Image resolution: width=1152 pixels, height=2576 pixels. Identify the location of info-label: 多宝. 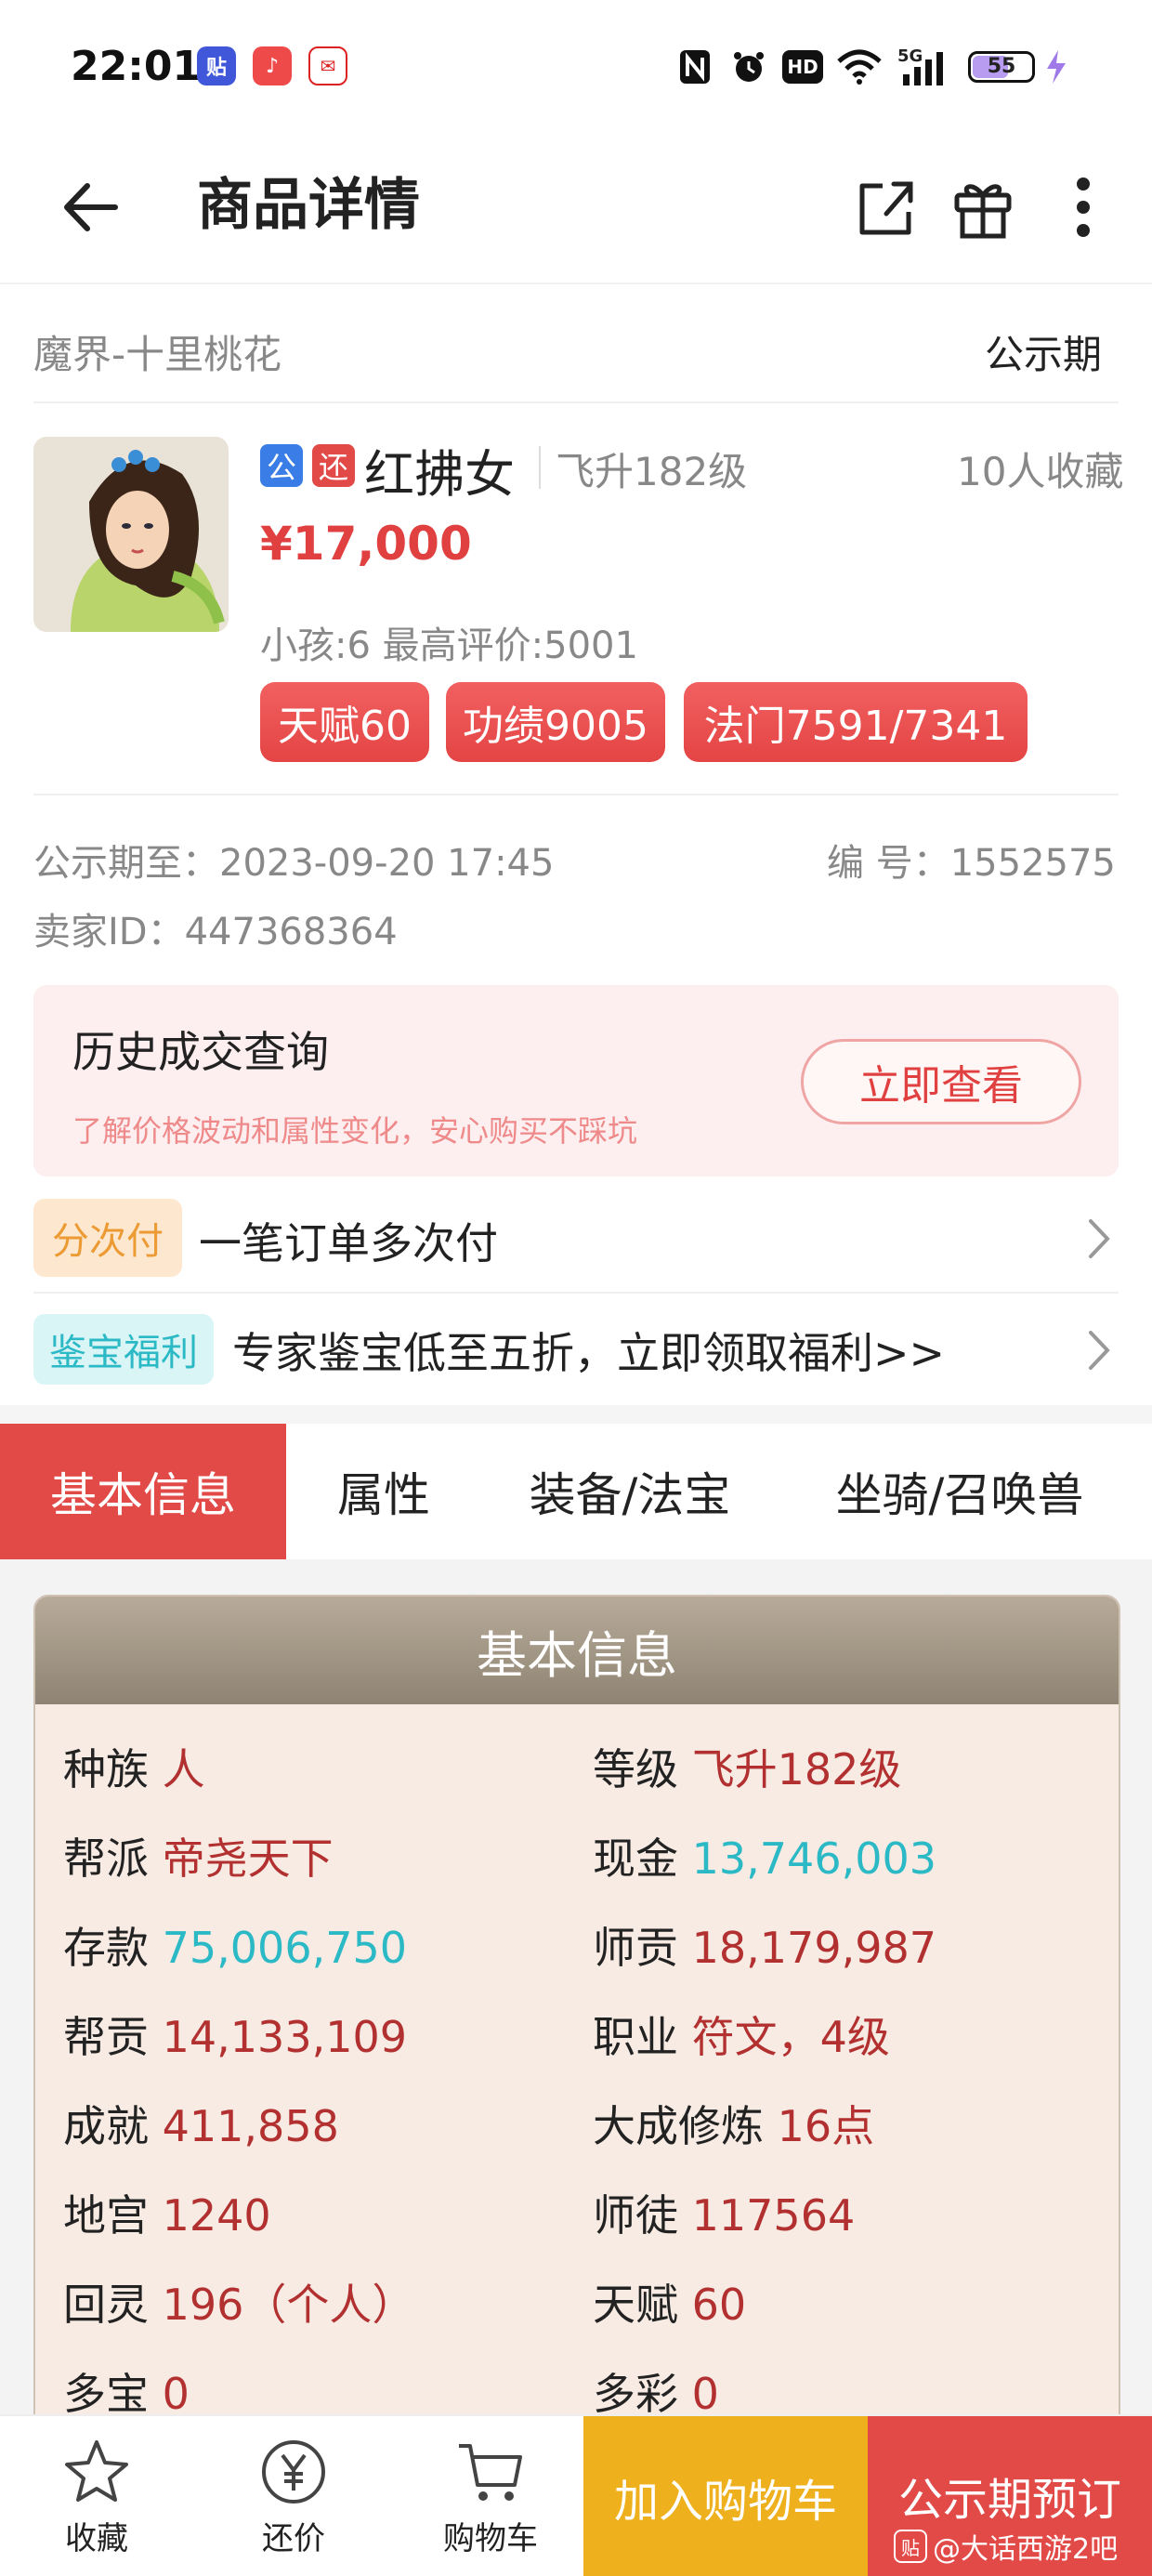
(106, 2394).